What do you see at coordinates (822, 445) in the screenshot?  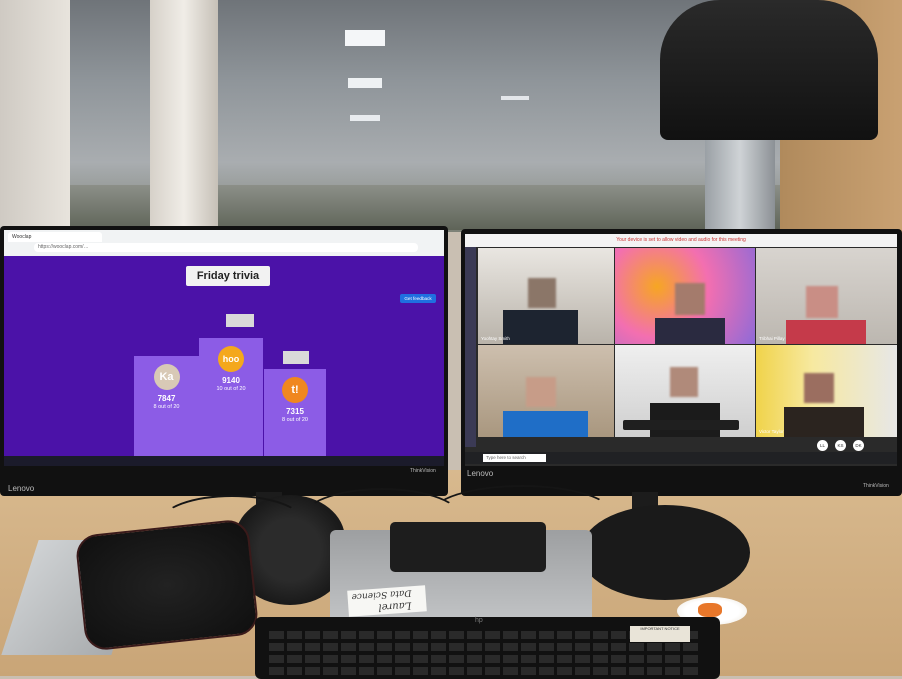 I see `participant-chip: LL` at bounding box center [822, 445].